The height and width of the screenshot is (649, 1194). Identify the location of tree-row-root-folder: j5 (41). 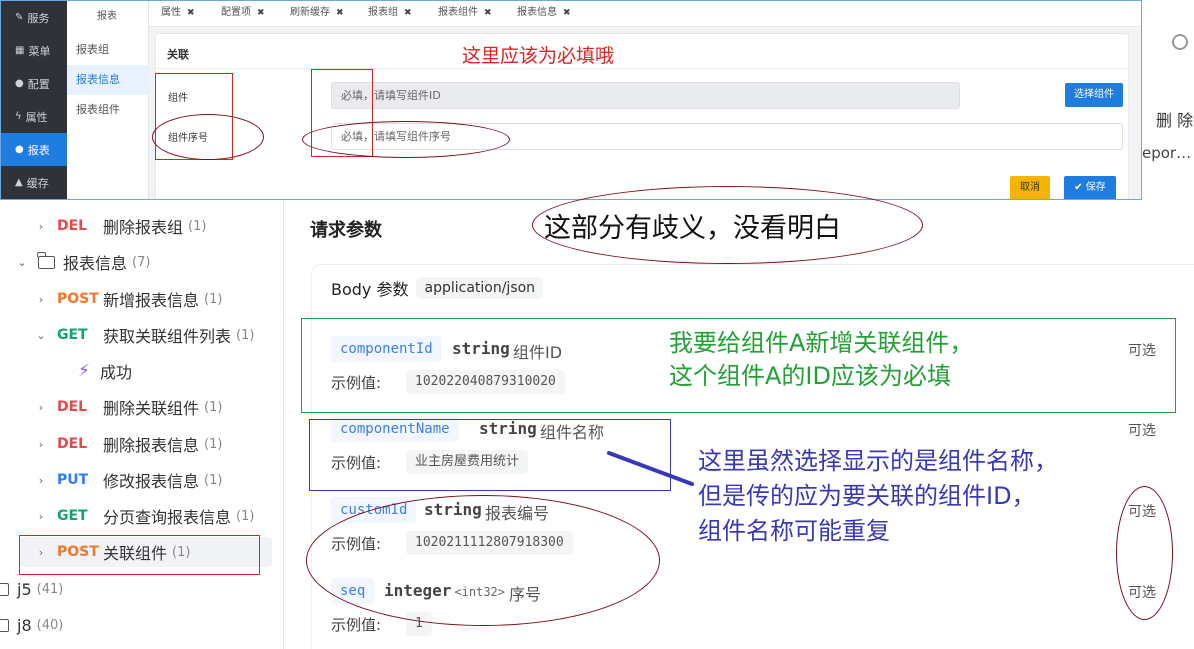
(31, 589).